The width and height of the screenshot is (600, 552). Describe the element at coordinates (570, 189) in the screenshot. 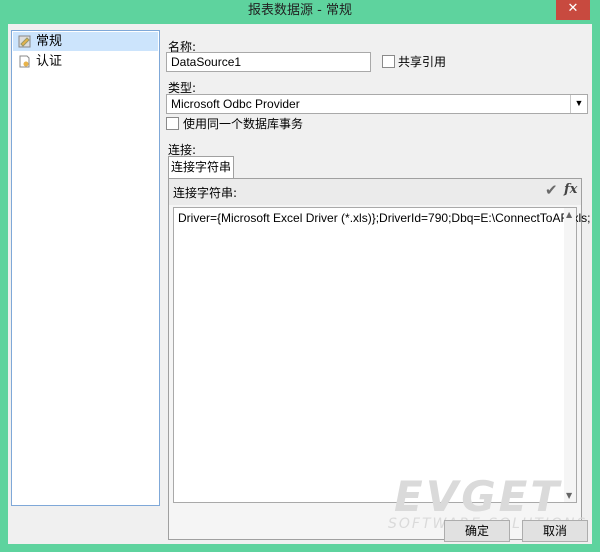

I see `fx-icon: fx` at that location.